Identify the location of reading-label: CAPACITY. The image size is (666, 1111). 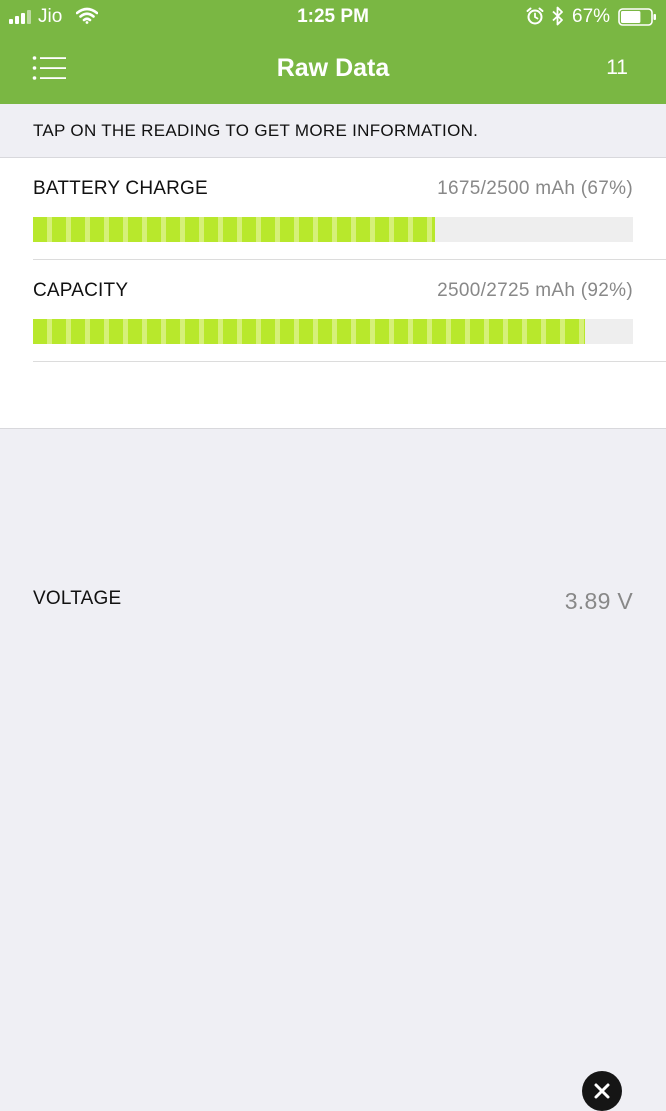
(81, 290).